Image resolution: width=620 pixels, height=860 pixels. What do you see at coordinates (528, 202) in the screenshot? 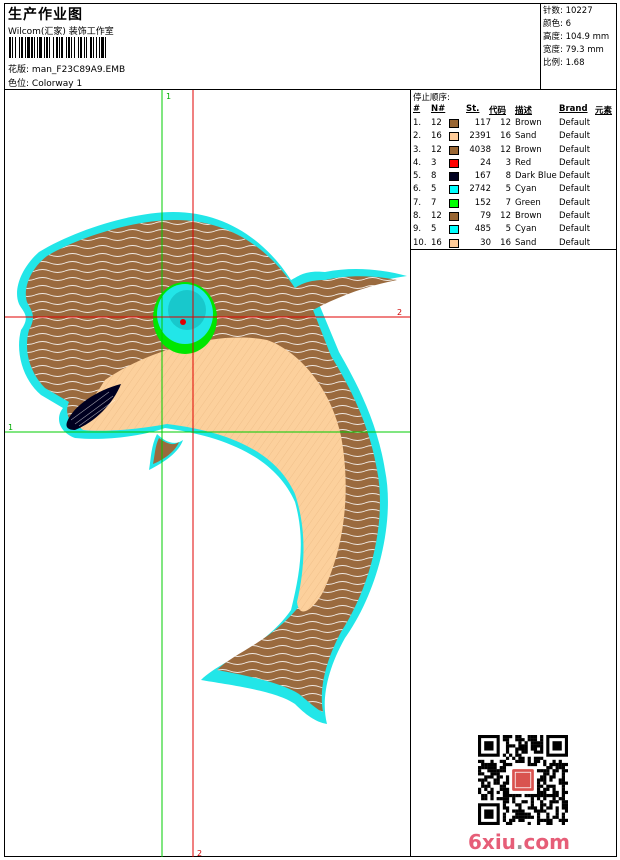
I see `row-desc: Green` at bounding box center [528, 202].